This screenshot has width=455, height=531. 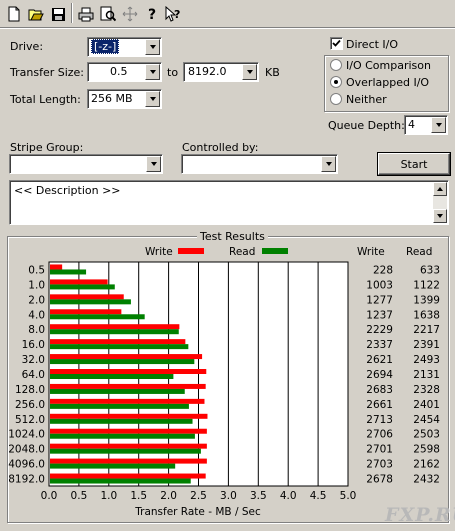 I want to click on x-tick-label: 2.0, so click(x=168, y=496).